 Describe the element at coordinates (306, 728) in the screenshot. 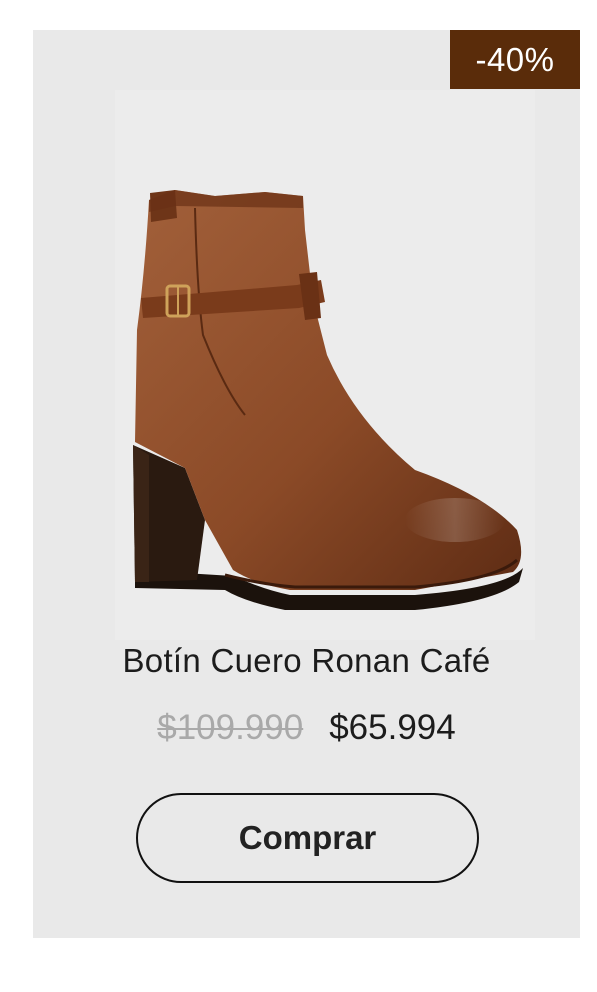

I see `price-row: $109.990 $65.994` at that location.